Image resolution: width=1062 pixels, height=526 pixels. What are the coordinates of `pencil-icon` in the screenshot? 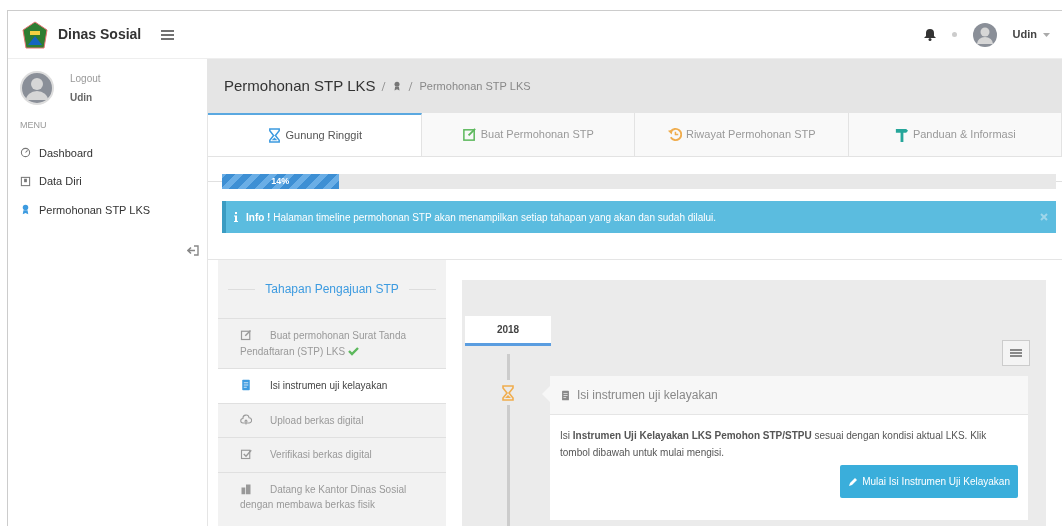 It's located at (853, 481).